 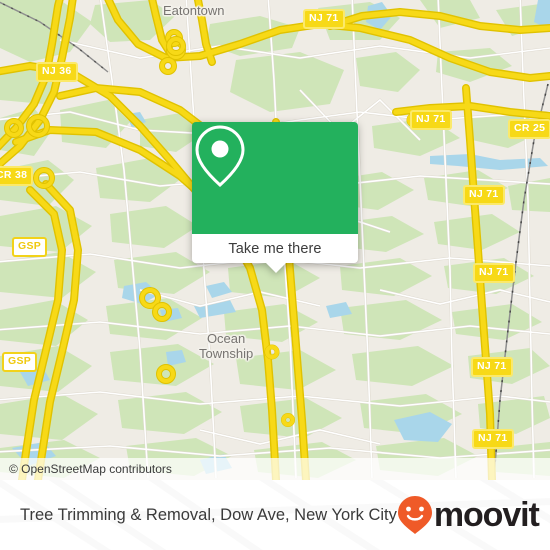 What do you see at coordinates (194, 10) in the screenshot?
I see `place-label-eatontown: Eatontown` at bounding box center [194, 10].